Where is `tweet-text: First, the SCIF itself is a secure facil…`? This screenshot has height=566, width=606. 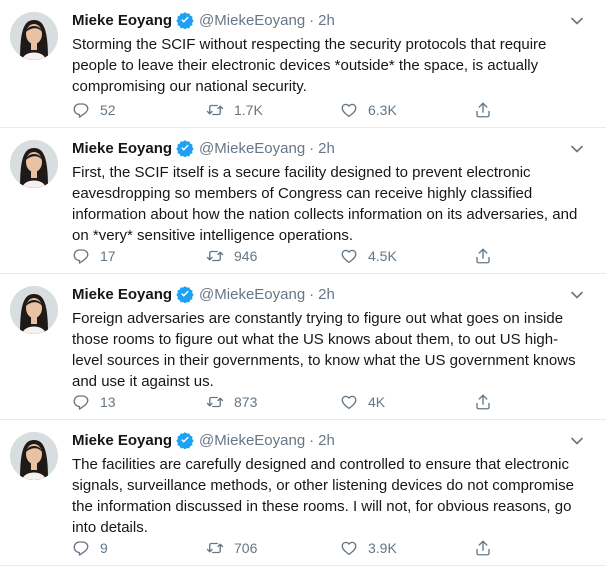
tweet-text: First, the SCIF itself is a secure facil… is located at coordinates (325, 204).